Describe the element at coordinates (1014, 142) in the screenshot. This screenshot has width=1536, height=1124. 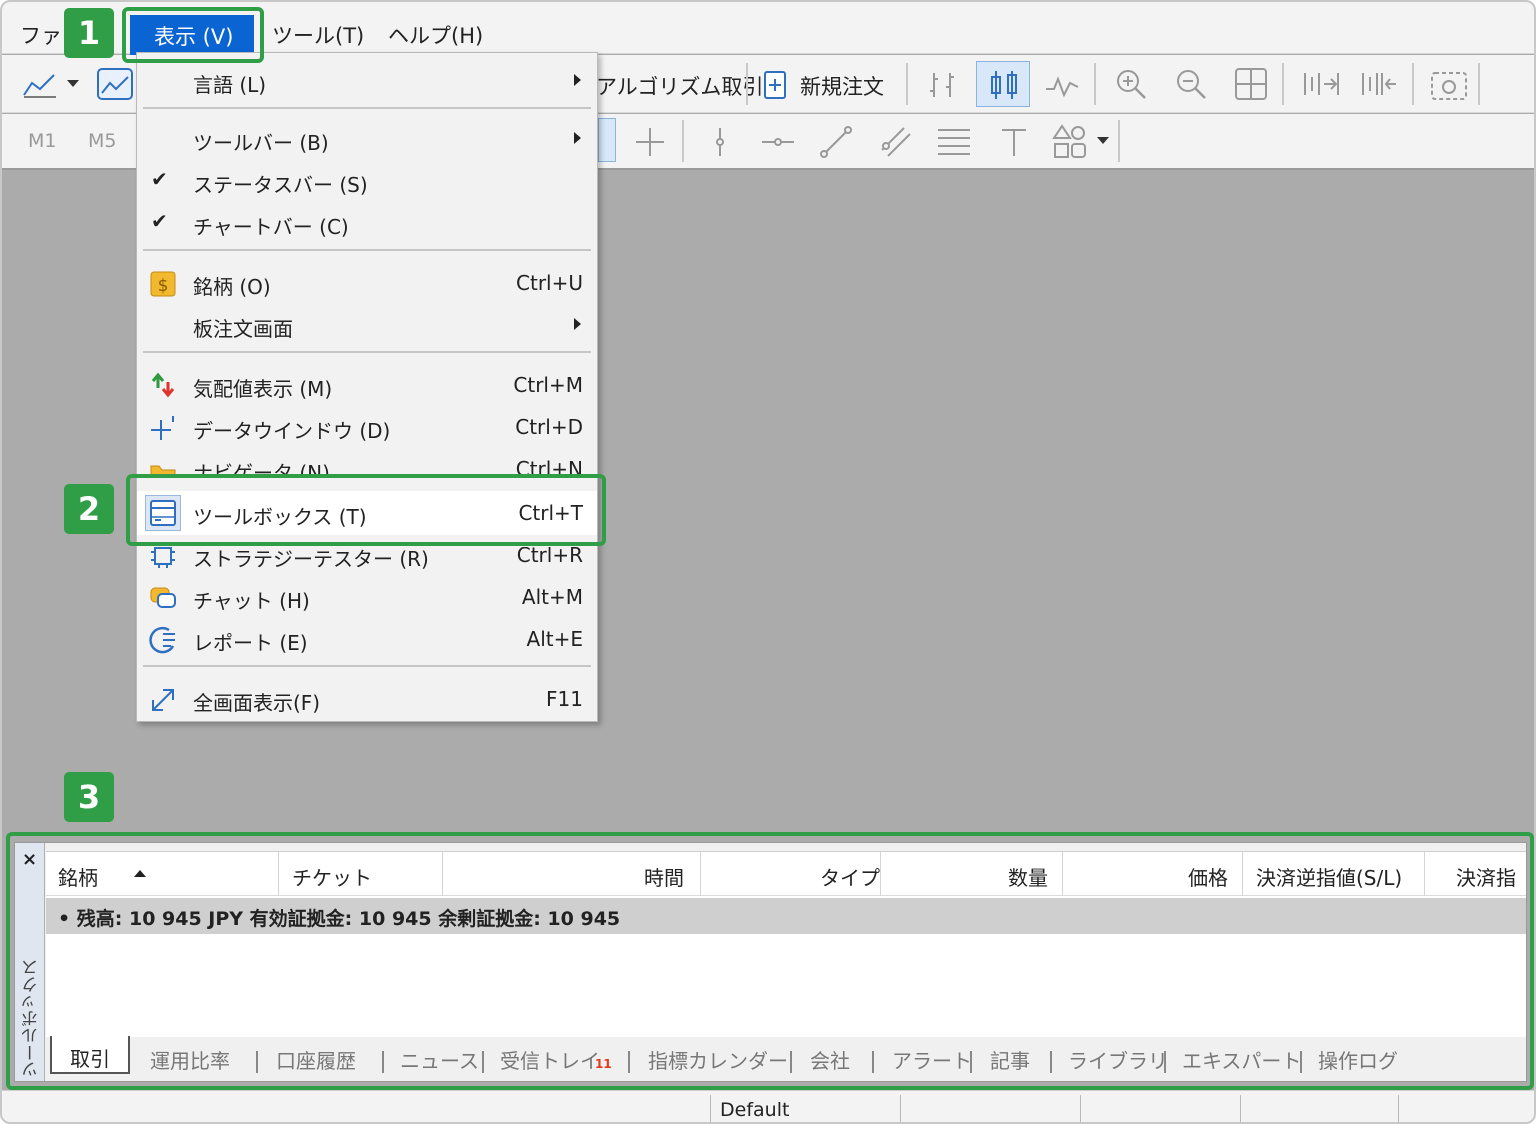
I see `text-icon` at that location.